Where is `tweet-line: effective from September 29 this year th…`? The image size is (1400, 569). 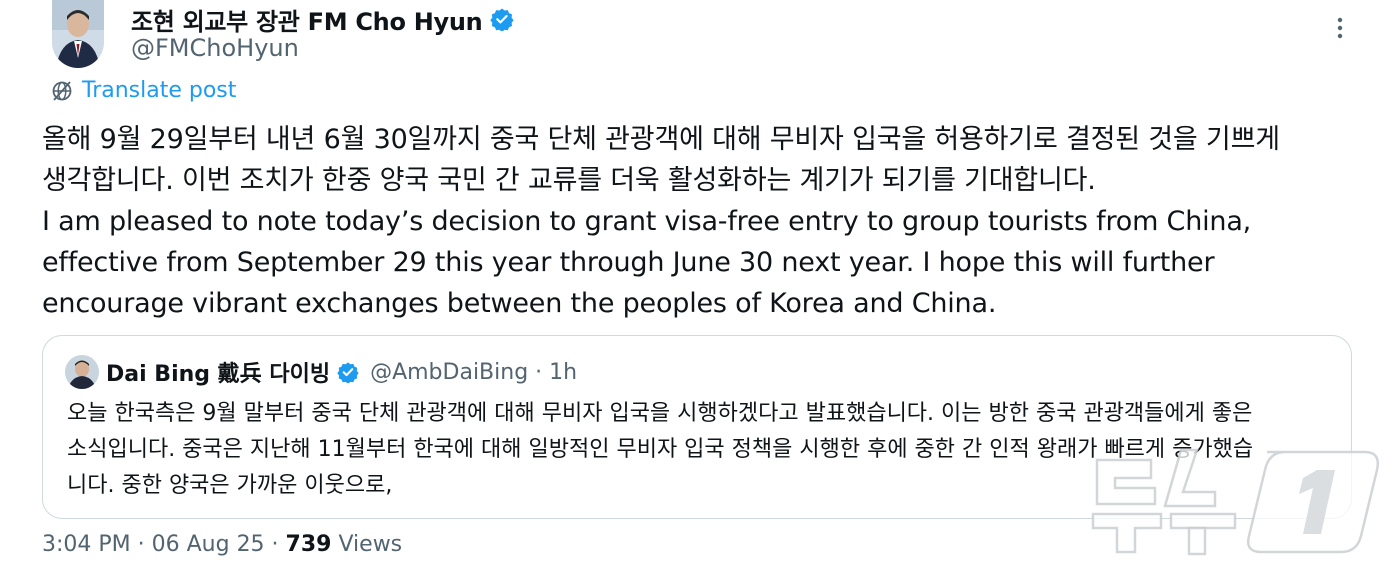
tweet-line: effective from September 29 this year th… is located at coordinates (628, 262).